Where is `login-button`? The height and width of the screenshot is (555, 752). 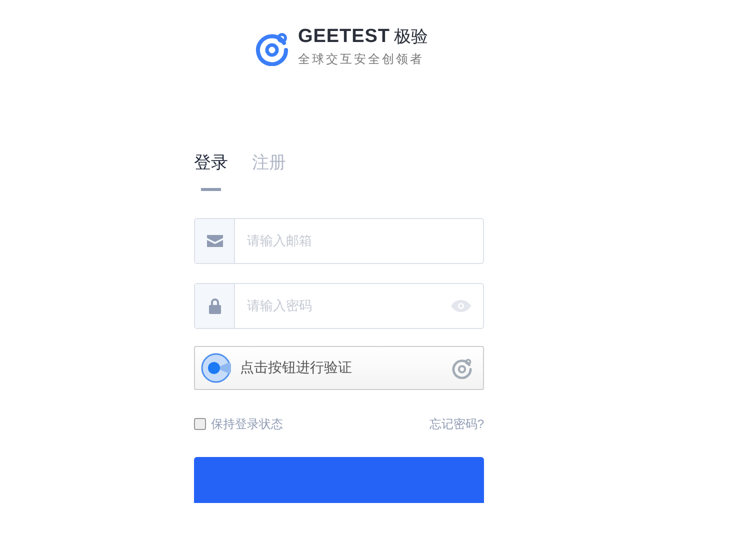 login-button is located at coordinates (339, 479).